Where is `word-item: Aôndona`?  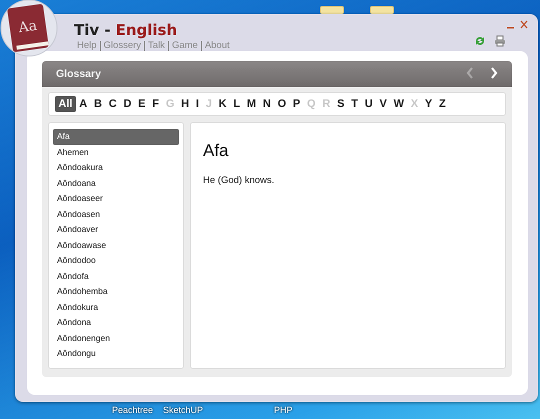
word-item: Aôndona is located at coordinates (116, 322).